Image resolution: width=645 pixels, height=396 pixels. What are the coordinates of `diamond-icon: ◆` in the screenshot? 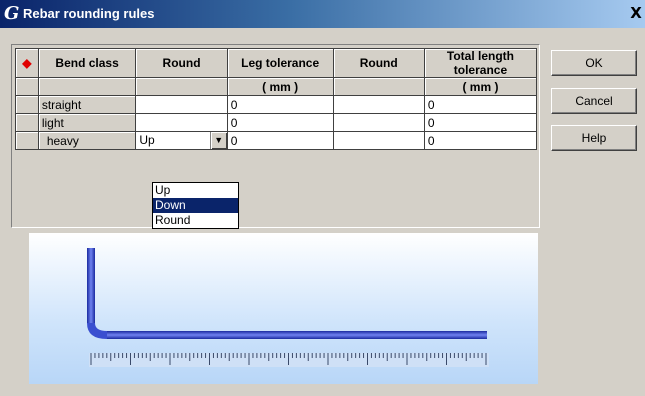 It's located at (27, 63).